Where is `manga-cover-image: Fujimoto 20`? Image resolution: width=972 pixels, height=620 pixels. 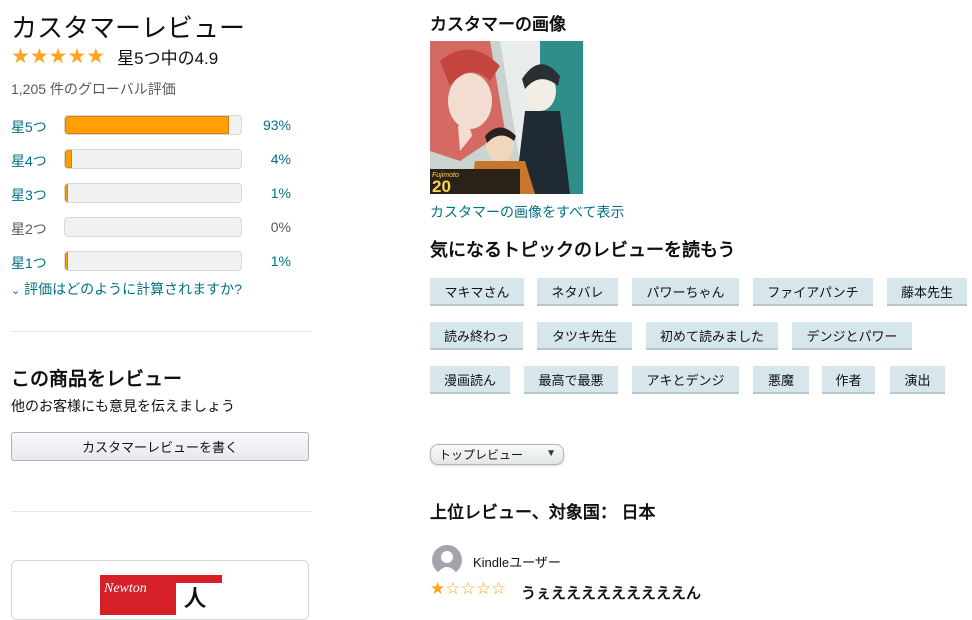
manga-cover-image: Fujimoto 20 is located at coordinates (506, 117).